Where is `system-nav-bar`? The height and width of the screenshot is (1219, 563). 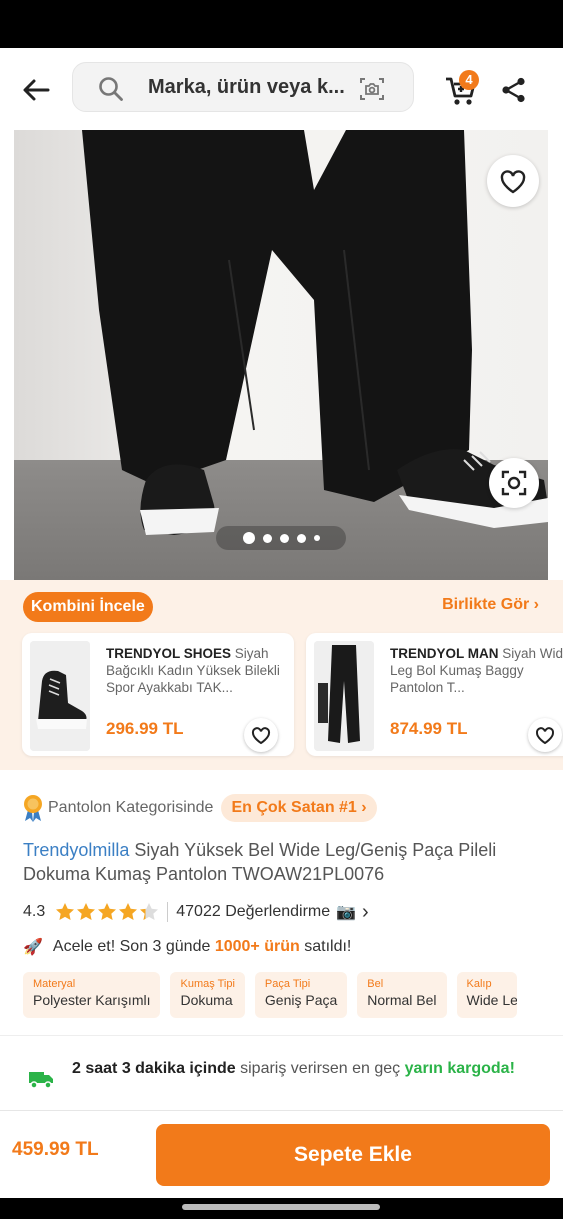 system-nav-bar is located at coordinates (281, 1208).